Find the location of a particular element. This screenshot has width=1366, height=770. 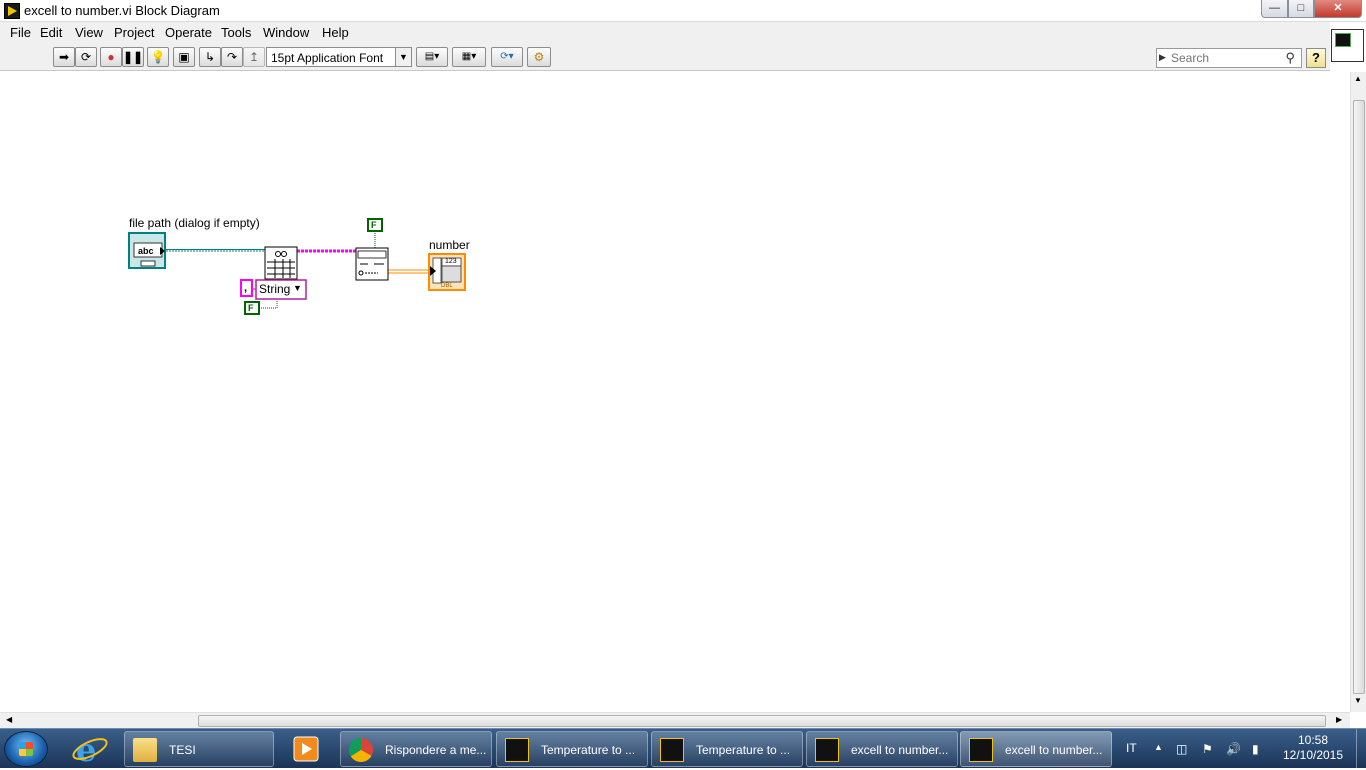

taskbar-item-tesi: TESI is located at coordinates (199, 749).